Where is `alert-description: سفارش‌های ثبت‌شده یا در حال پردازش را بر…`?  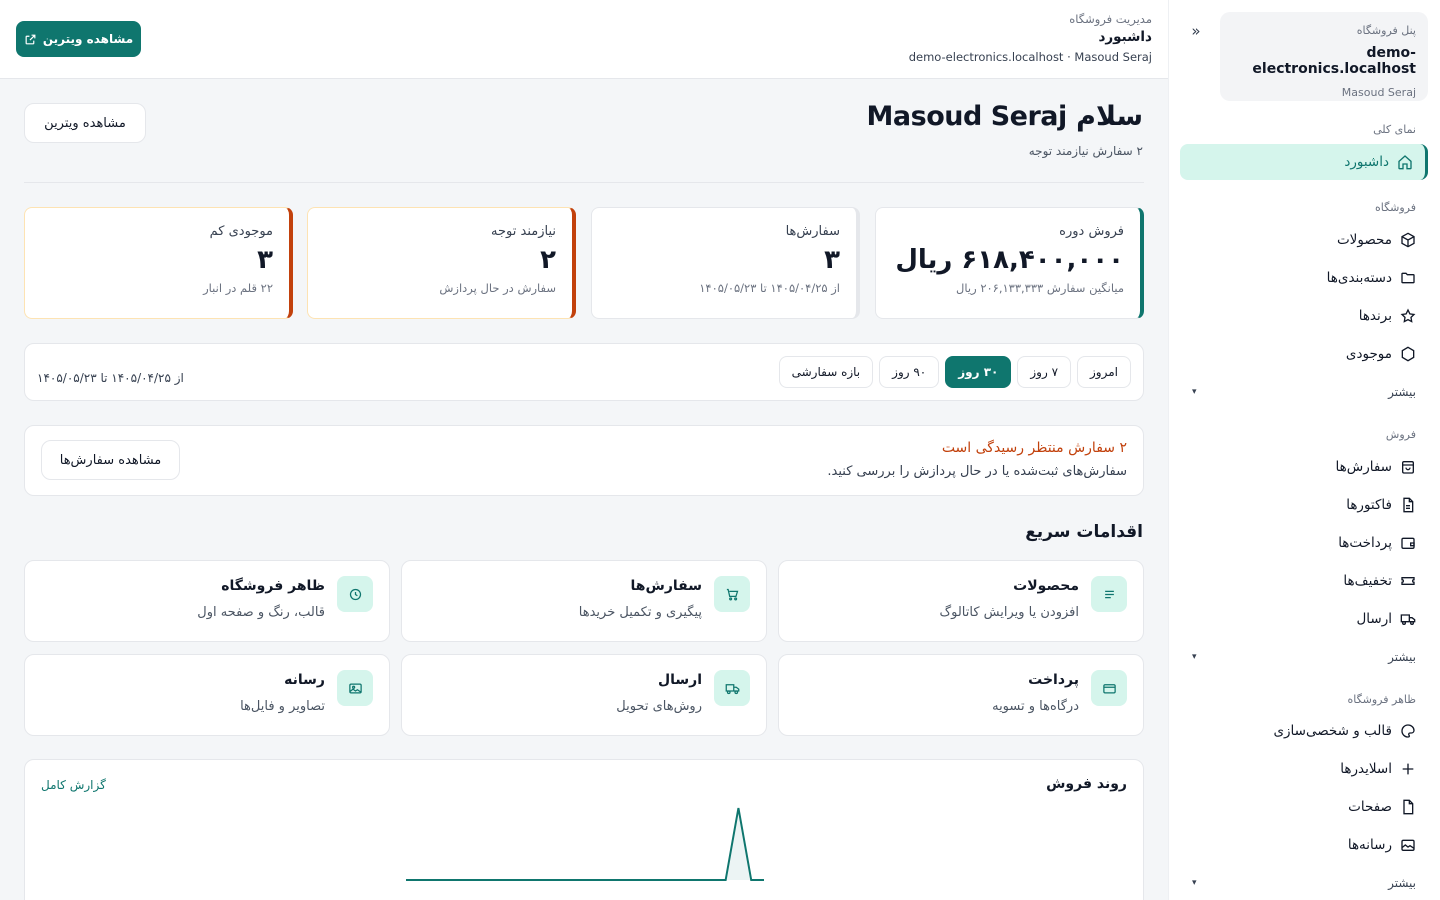
alert-description: سفارش‌های ثبت‌شده یا در حال پردازش را بر… is located at coordinates (977, 471).